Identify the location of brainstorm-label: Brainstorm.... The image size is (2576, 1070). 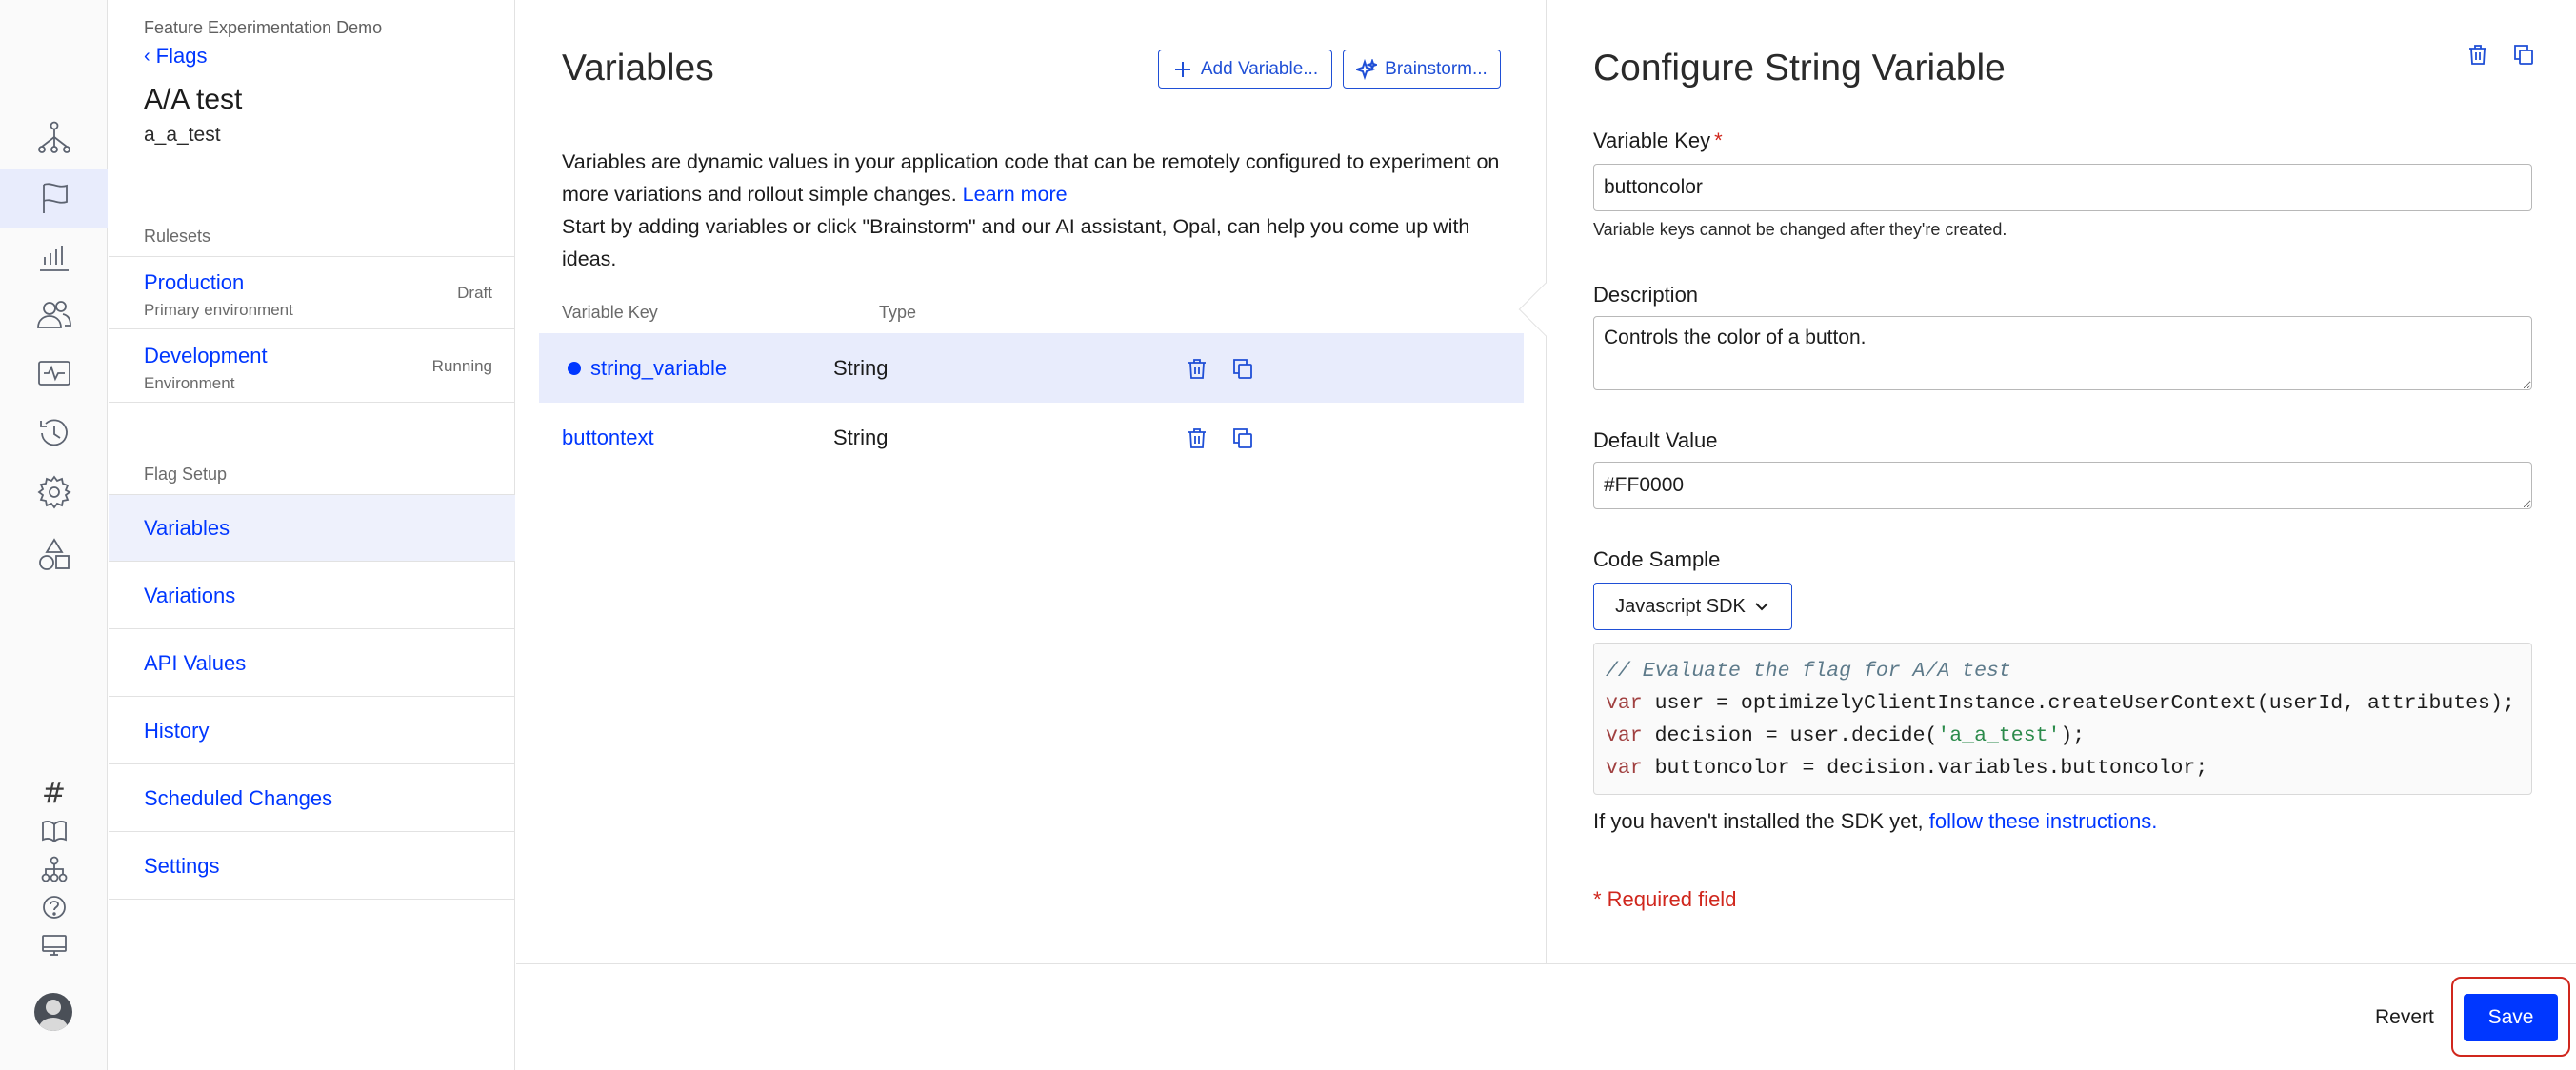
(1436, 68).